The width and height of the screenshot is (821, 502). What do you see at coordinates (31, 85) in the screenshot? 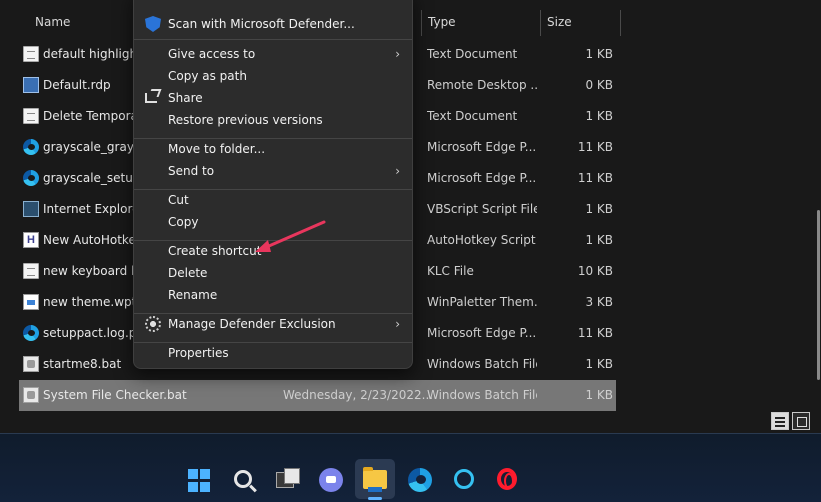
I see `remote-desktop-icon` at bounding box center [31, 85].